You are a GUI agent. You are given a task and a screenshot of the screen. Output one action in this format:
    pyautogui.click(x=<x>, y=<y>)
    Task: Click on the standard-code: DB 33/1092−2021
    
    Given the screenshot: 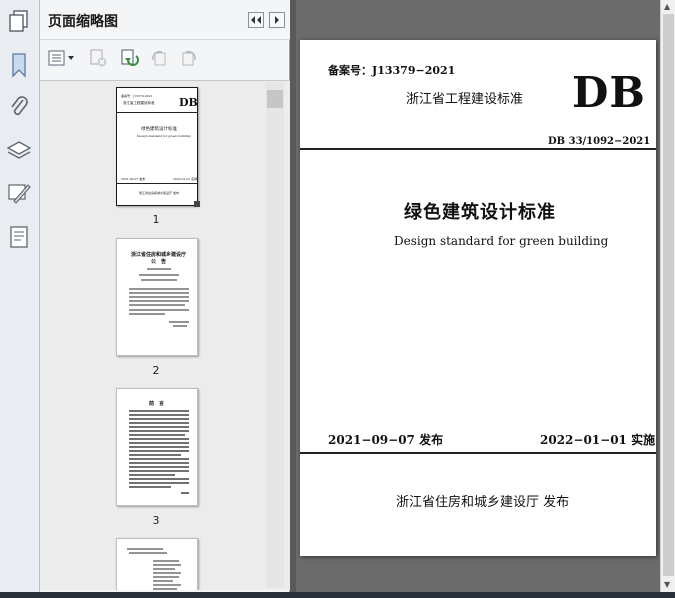 What is the action you would take?
    pyautogui.click(x=599, y=141)
    